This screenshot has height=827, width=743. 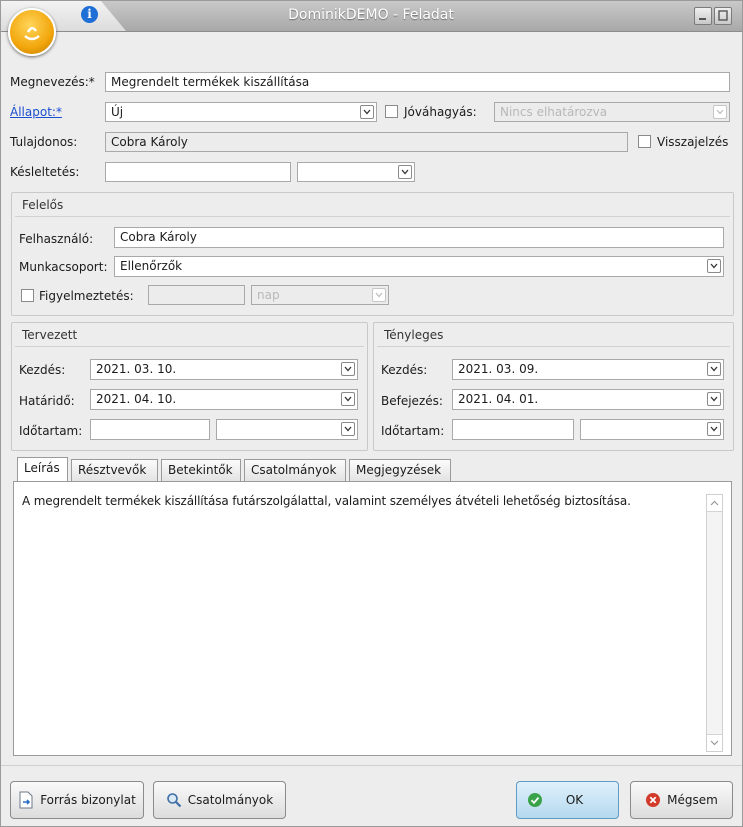 What do you see at coordinates (379, 295) in the screenshot?
I see `warning-unit-dropdown-button` at bounding box center [379, 295].